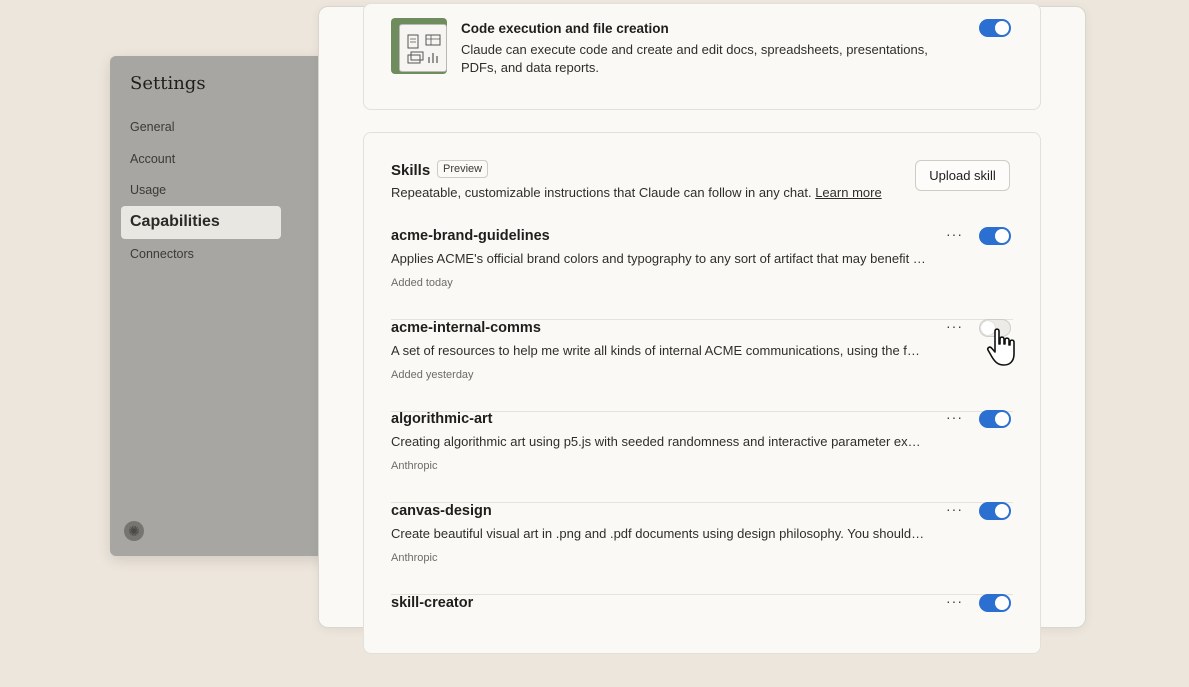 The width and height of the screenshot is (1189, 687). What do you see at coordinates (148, 190) in the screenshot?
I see `nav-item-usage: Usage` at bounding box center [148, 190].